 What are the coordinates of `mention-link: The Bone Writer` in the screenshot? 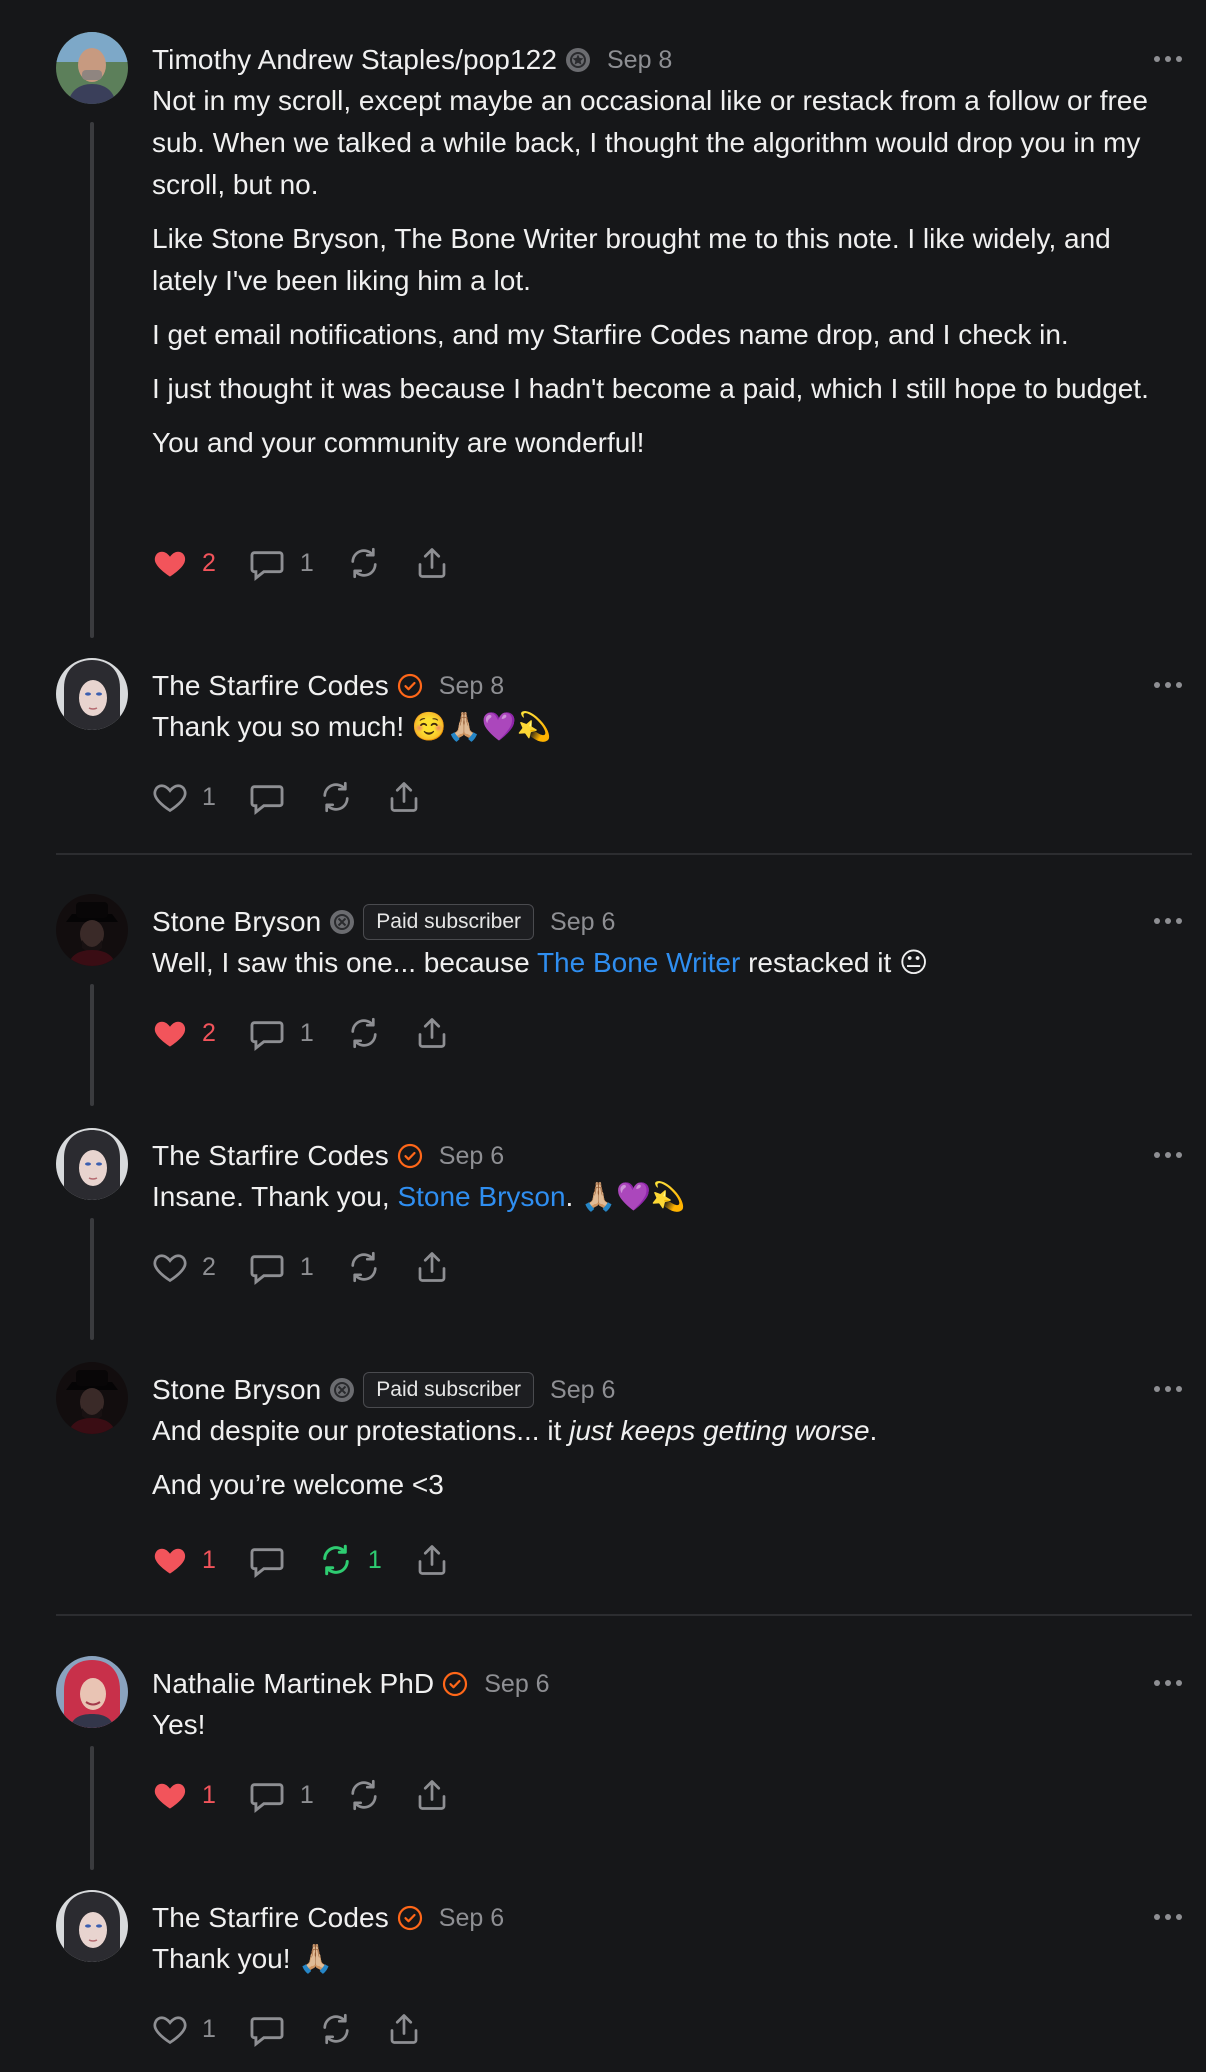 It's located at (638, 962).